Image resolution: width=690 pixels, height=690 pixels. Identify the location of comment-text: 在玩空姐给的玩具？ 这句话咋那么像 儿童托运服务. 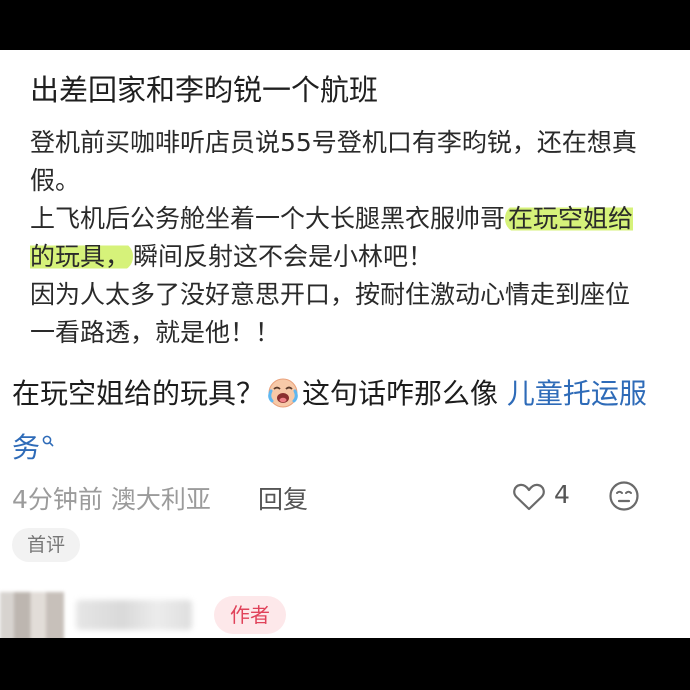
(342, 421).